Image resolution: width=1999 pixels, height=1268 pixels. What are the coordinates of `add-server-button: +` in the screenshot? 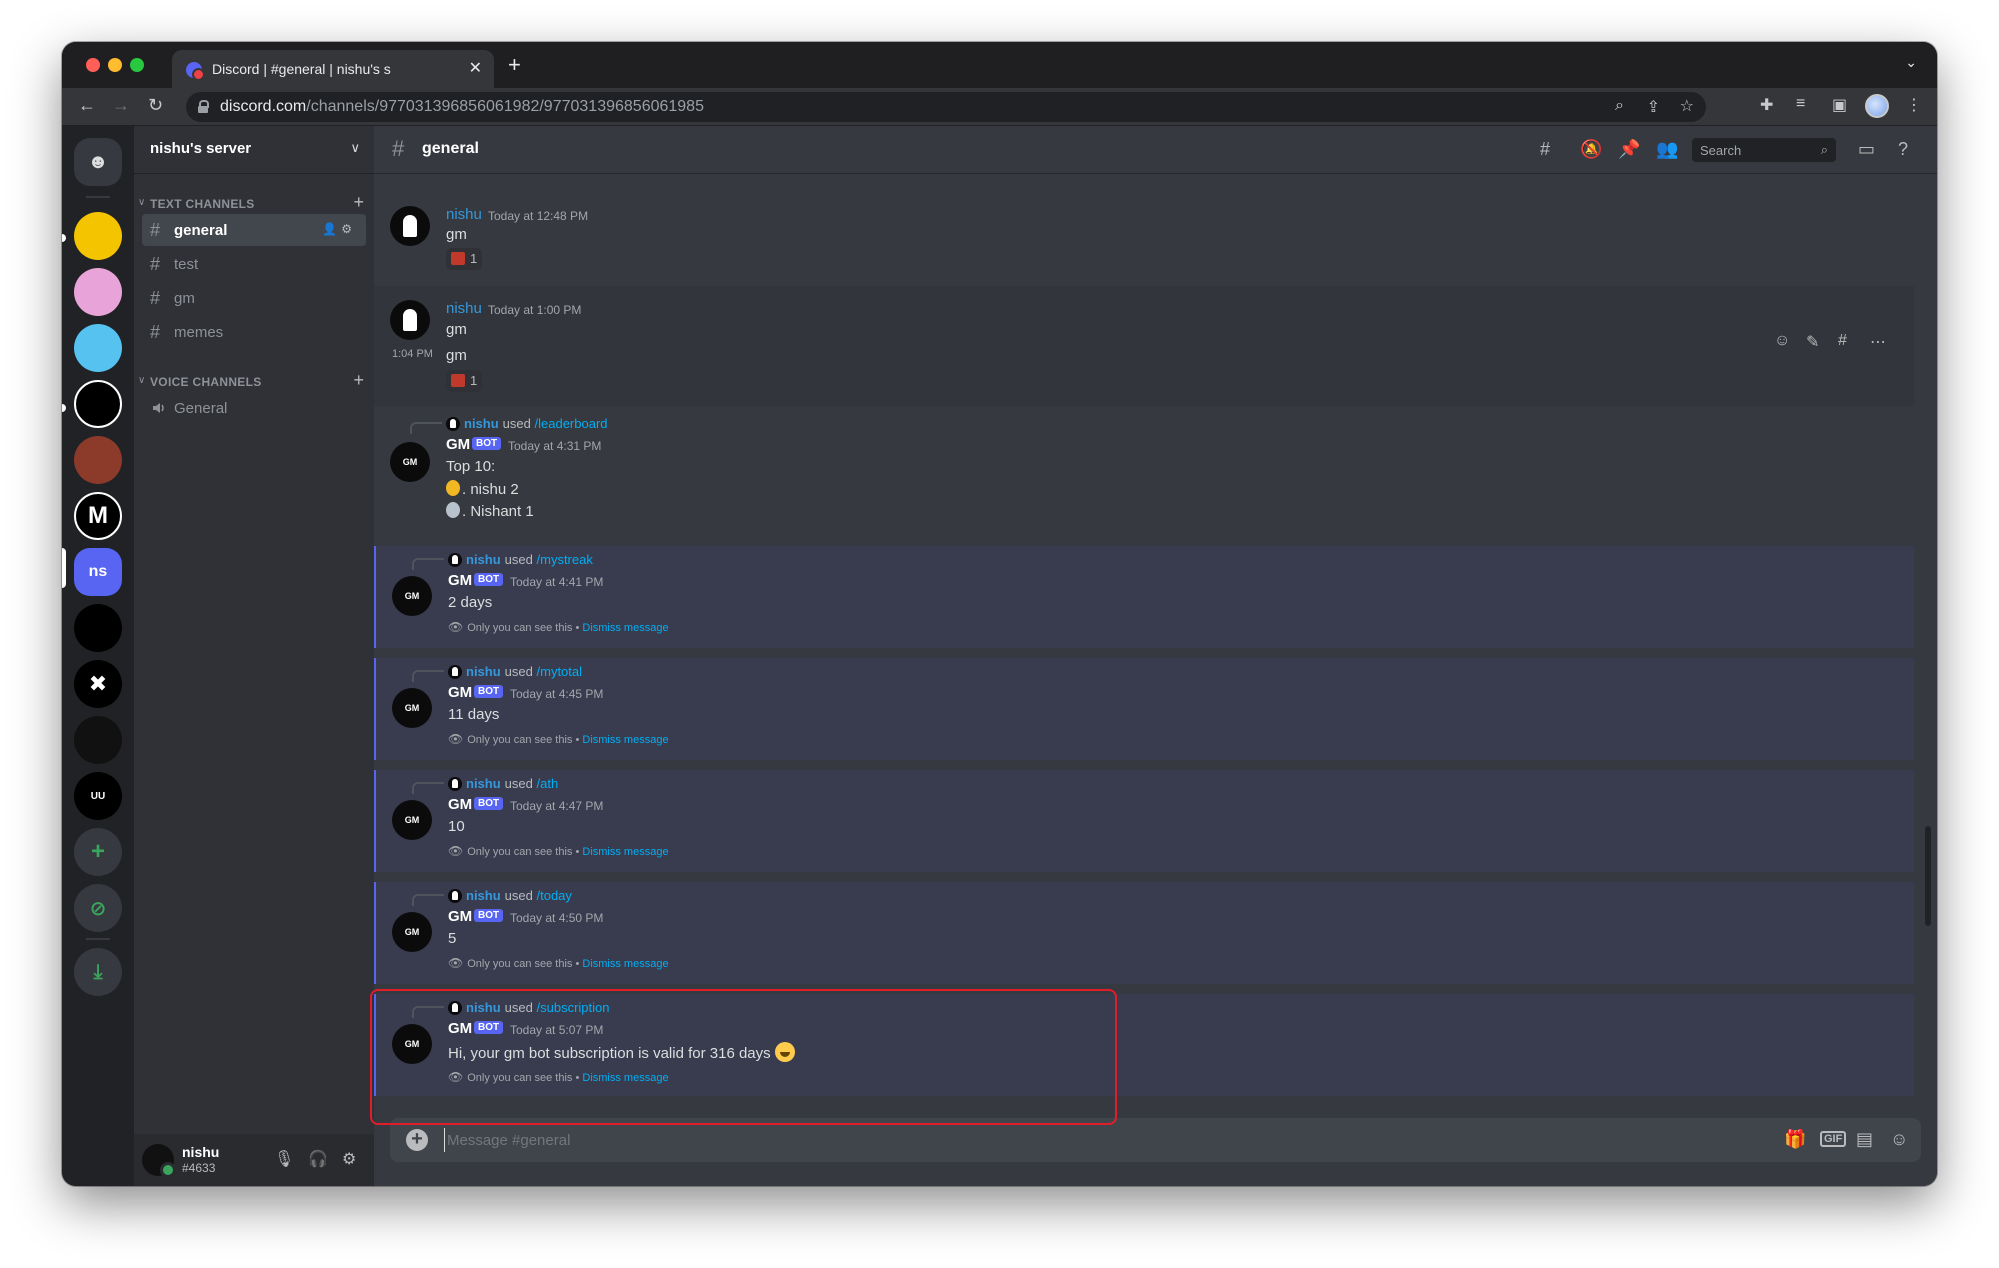 It's located at (98, 852).